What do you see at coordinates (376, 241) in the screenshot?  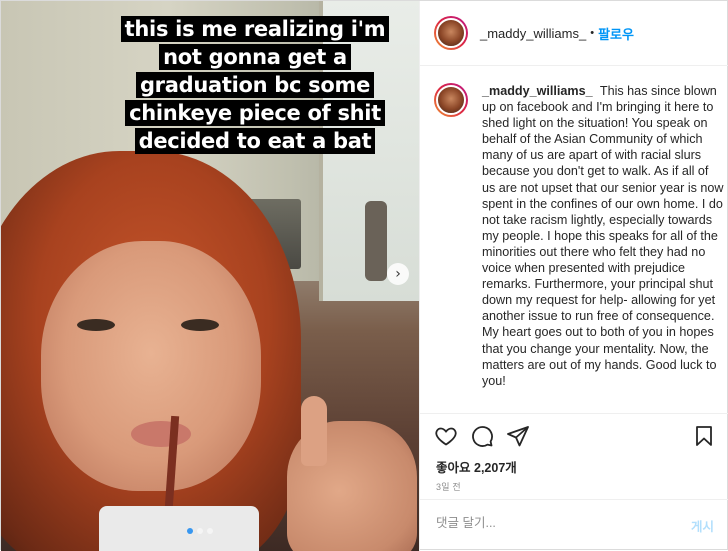 I see `photo-bottle` at bounding box center [376, 241].